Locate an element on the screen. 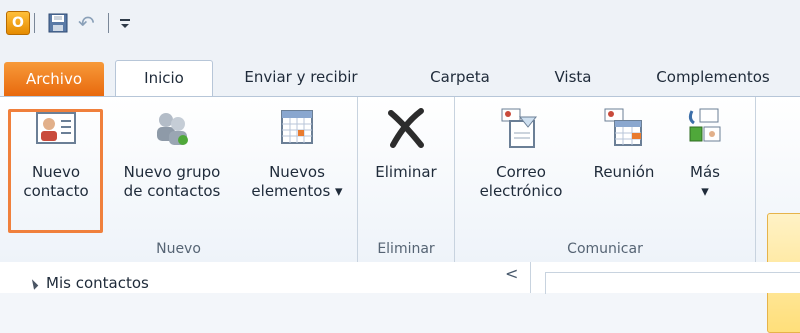 Image resolution: width=800 pixels, height=333 pixels. button-label: Reunión is located at coordinates (624, 172).